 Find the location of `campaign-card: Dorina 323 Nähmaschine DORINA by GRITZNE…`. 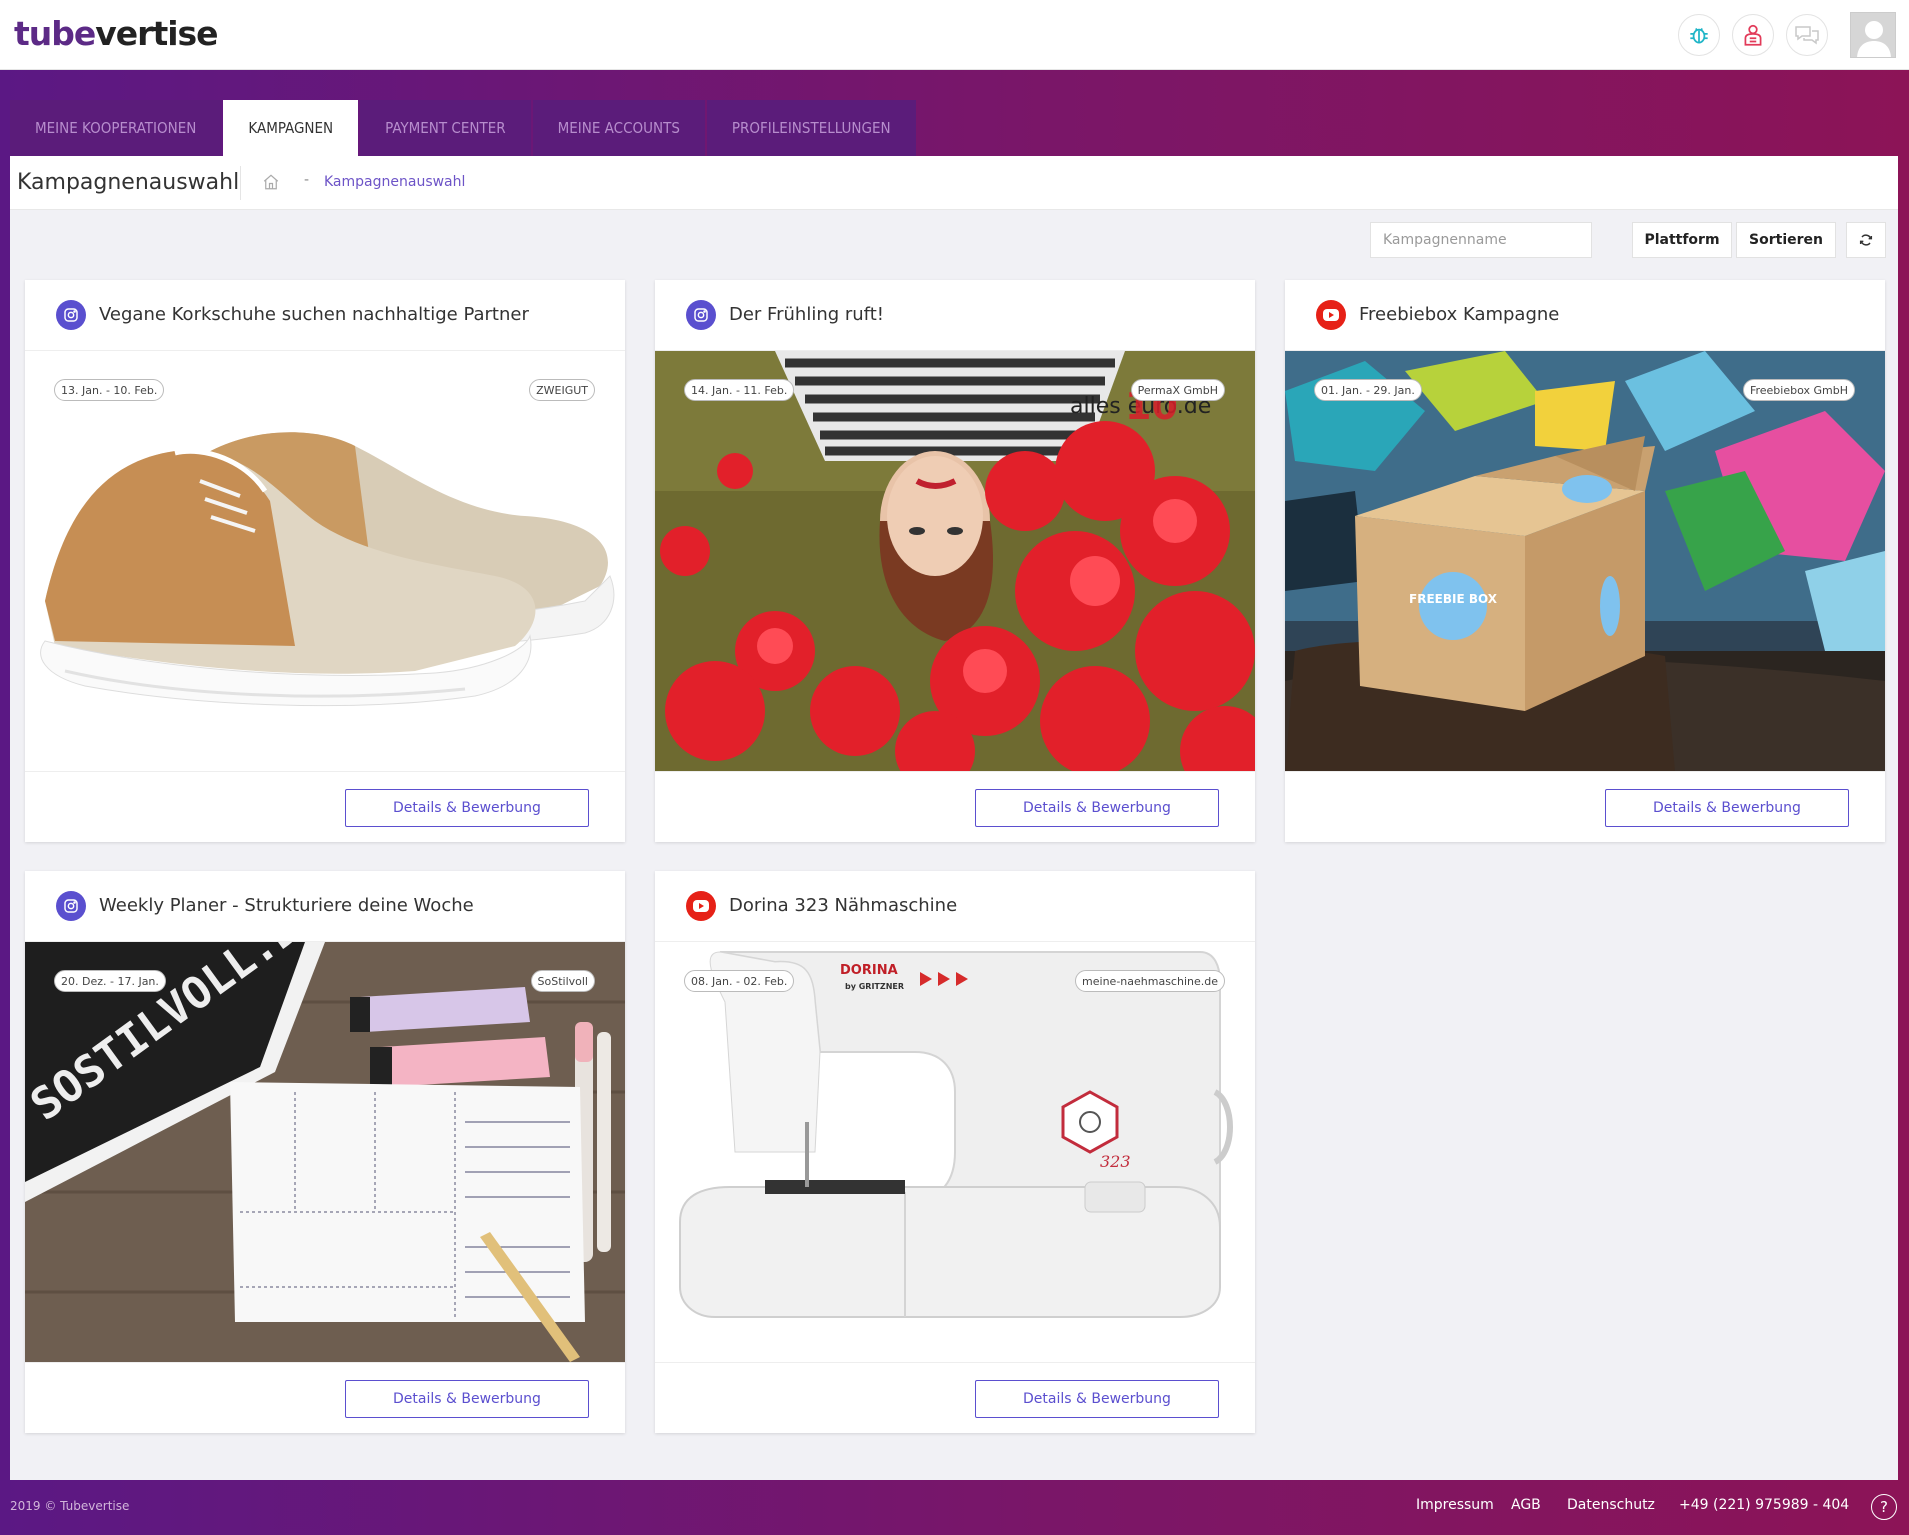

campaign-card: Dorina 323 Nähmaschine DORINA by GRITZNE… is located at coordinates (955, 1152).